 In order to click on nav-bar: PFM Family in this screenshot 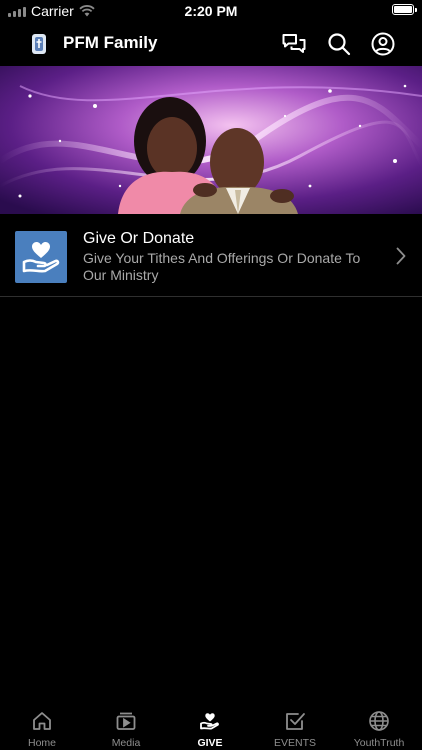, I will do `click(211, 44)`.